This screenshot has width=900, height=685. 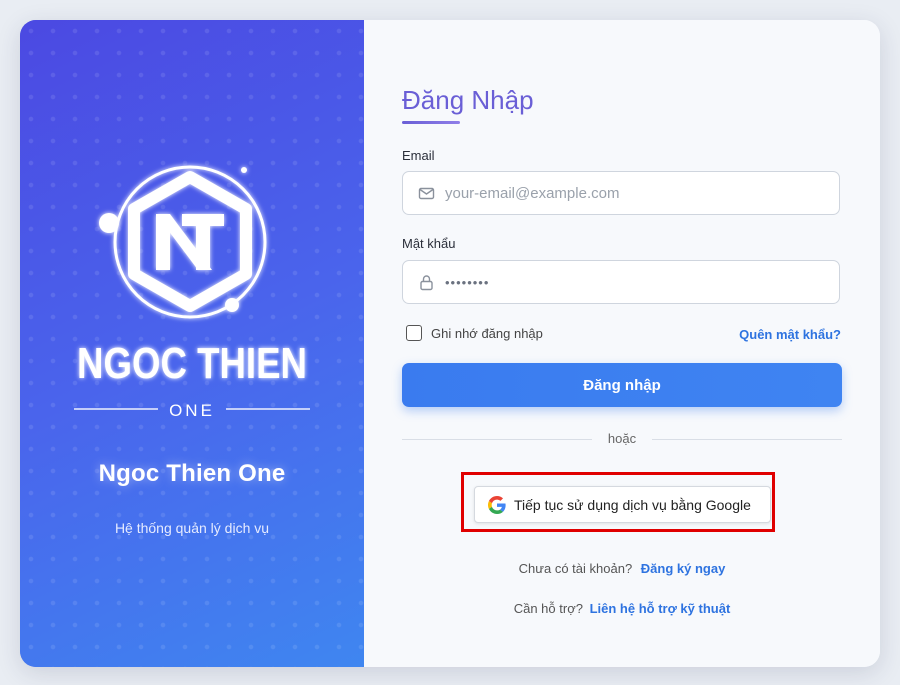 What do you see at coordinates (622, 438) in the screenshot?
I see `or-divider: hoặc` at bounding box center [622, 438].